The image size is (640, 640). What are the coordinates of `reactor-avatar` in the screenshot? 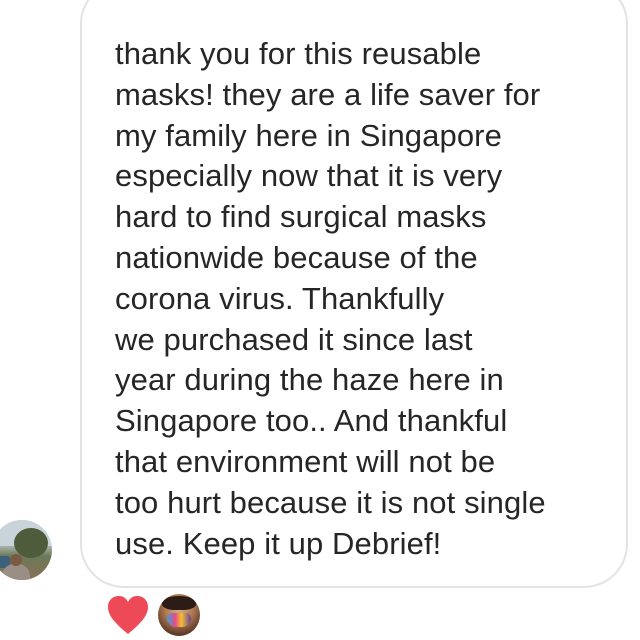 It's located at (179, 615).